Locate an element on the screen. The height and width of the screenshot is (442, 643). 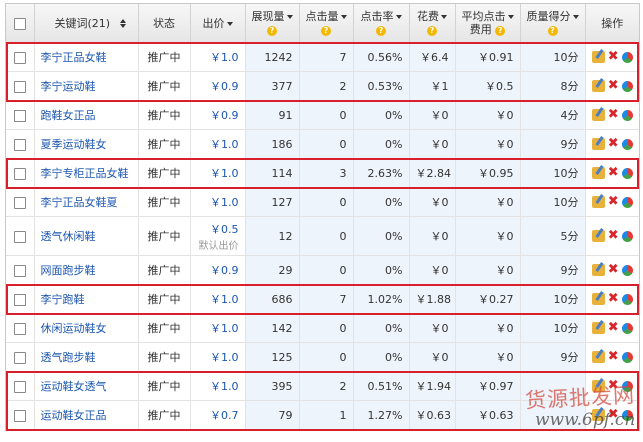
ctr-column-header: 点击率 ? is located at coordinates (381, 23).